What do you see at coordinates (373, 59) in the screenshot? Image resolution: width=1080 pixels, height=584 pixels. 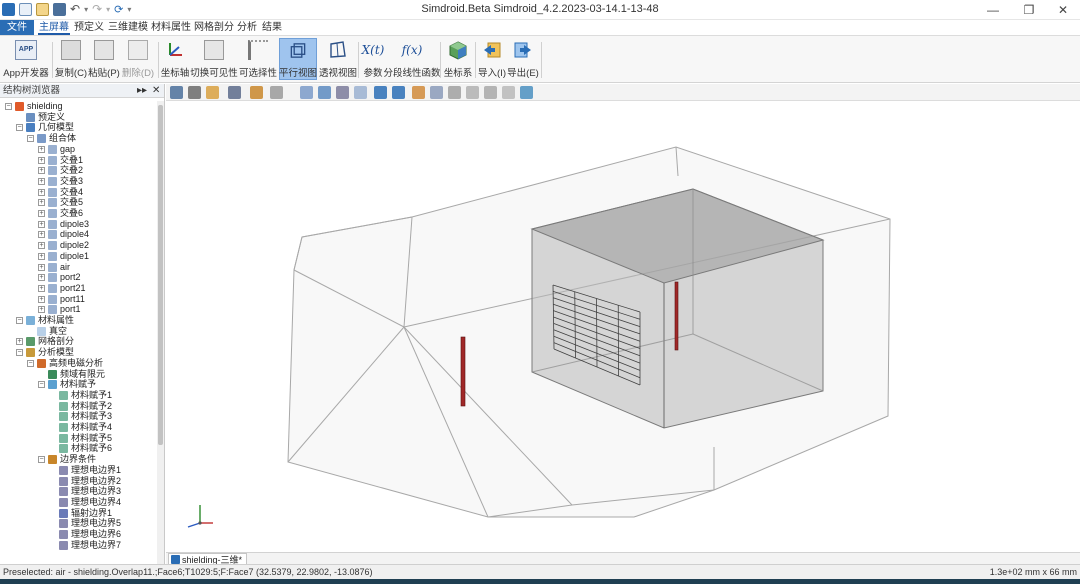 I see `parameter-button: X(t) 参数` at bounding box center [373, 59].